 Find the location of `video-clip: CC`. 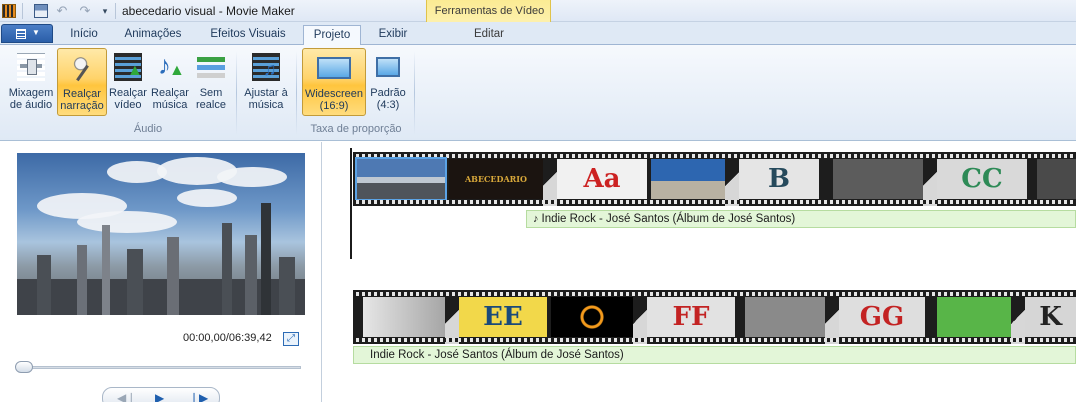

video-clip: CC is located at coordinates (982, 179).